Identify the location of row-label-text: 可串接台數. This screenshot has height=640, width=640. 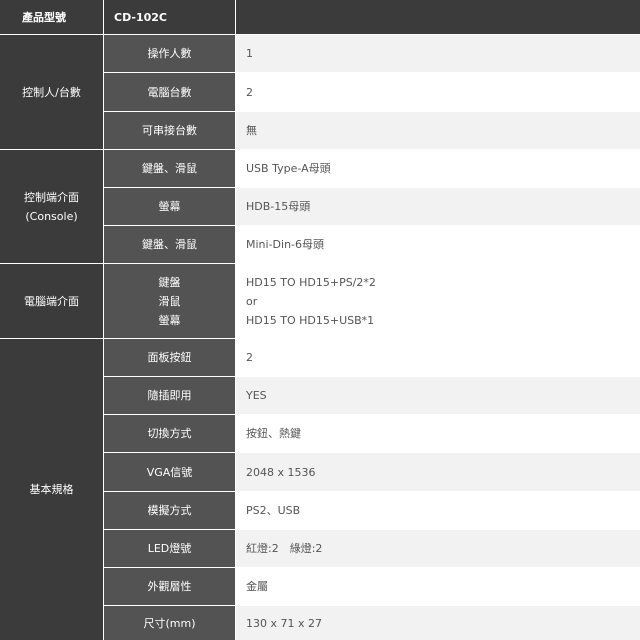
(169, 130).